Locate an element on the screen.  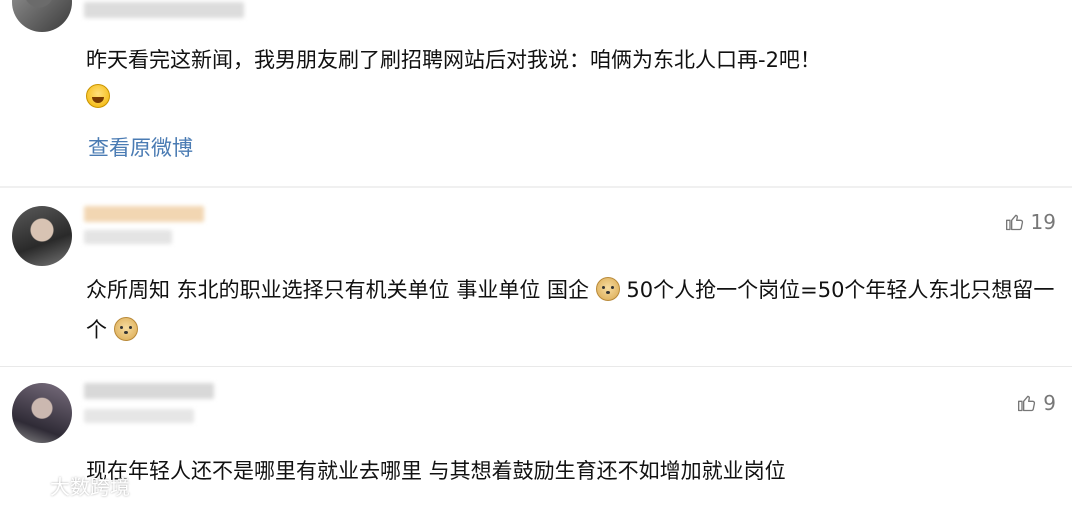
comment-text: 现在年轻人还不是哪里有就业去哪里 与其想着鼓励生育还不如增加就业岗位 is located at coordinates (436, 471).